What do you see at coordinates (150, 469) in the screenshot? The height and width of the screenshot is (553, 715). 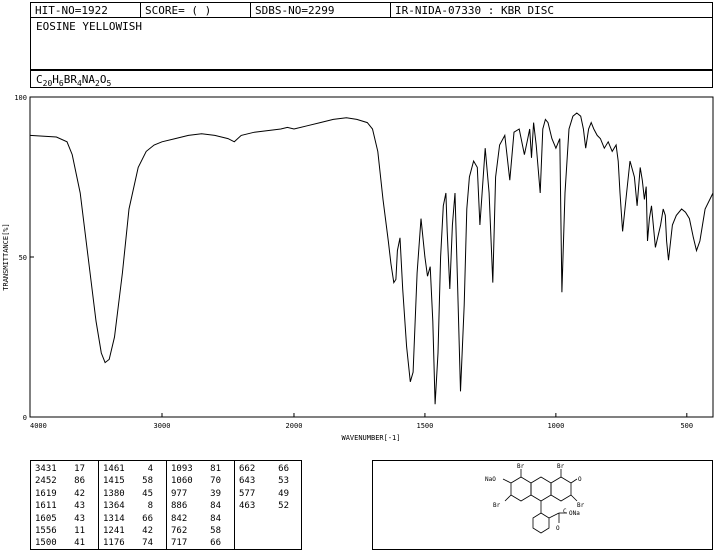 I see `peak-transmittance: 4` at bounding box center [150, 469].